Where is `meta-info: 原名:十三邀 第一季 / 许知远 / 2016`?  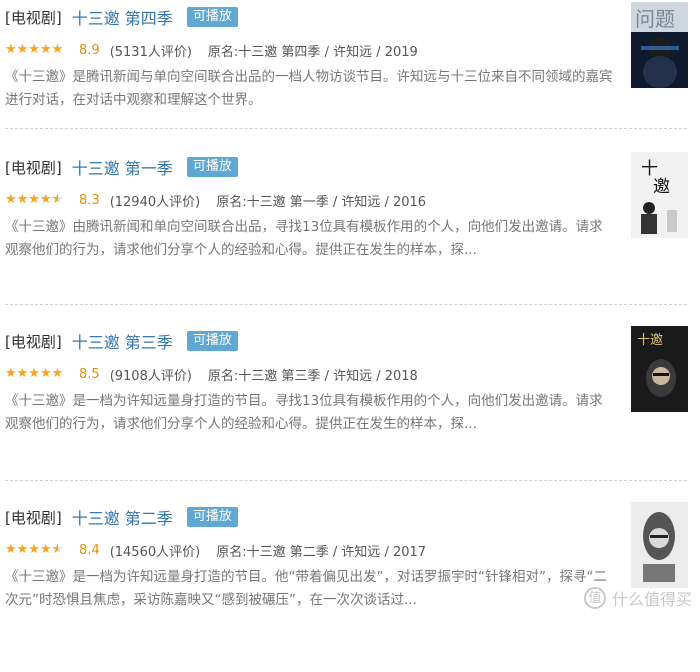 meta-info: 原名:十三邀 第一季 / 许知远 / 2016 is located at coordinates (321, 202).